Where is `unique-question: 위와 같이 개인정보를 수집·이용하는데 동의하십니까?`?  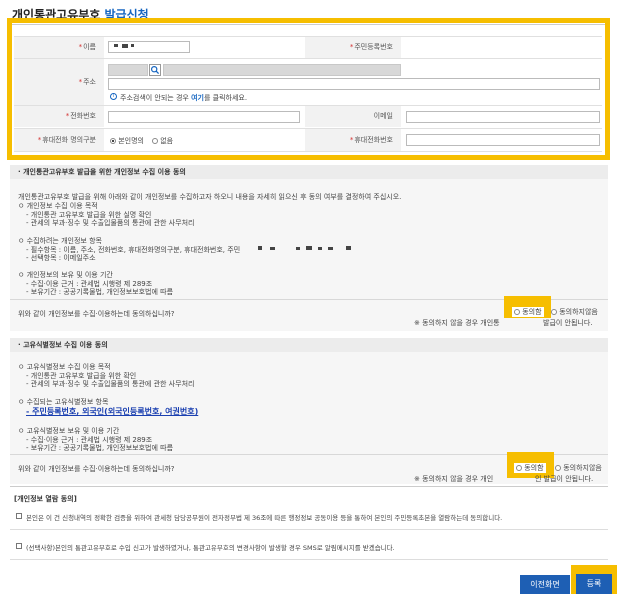
unique-question: 위와 같이 개인정보를 수집·이용하는데 동의하십니까? is located at coordinates (96, 469).